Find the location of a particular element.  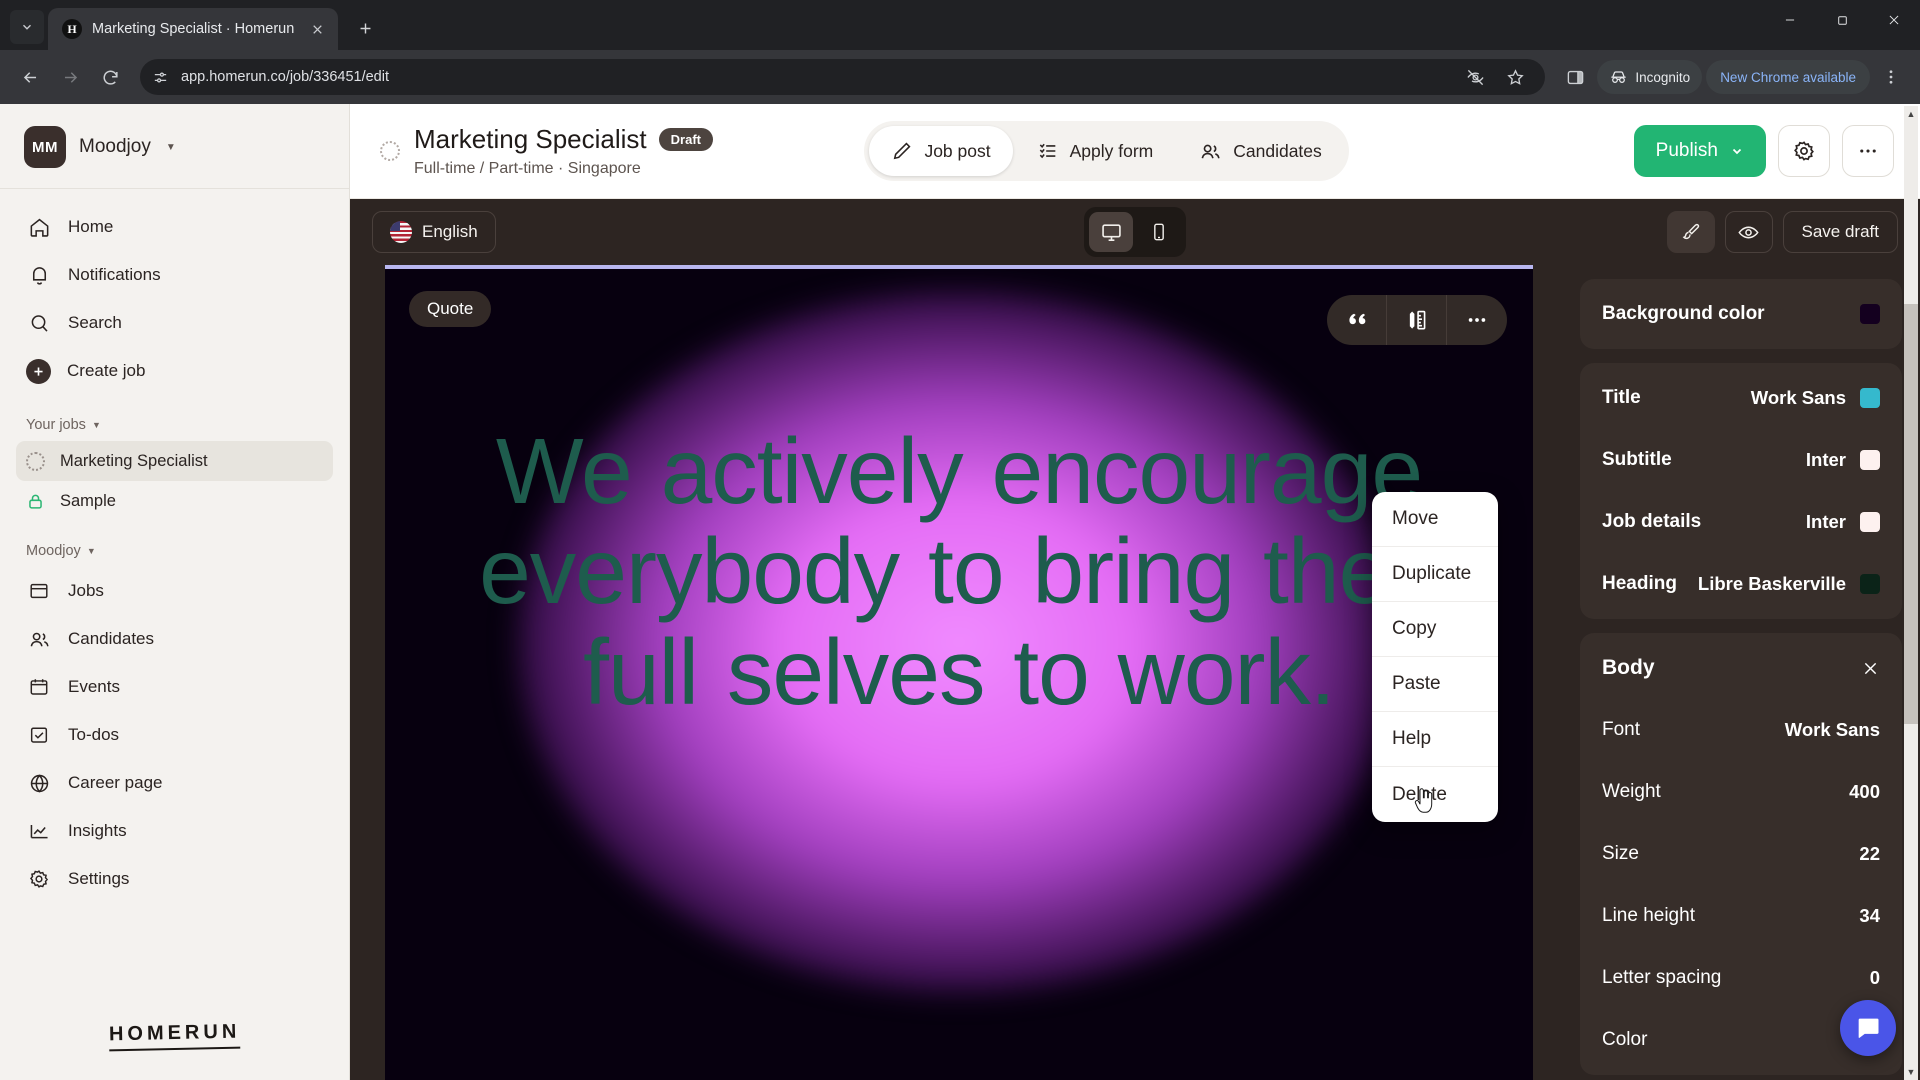

scroll-up-arrow: ▲ is located at coordinates (1911, 114).